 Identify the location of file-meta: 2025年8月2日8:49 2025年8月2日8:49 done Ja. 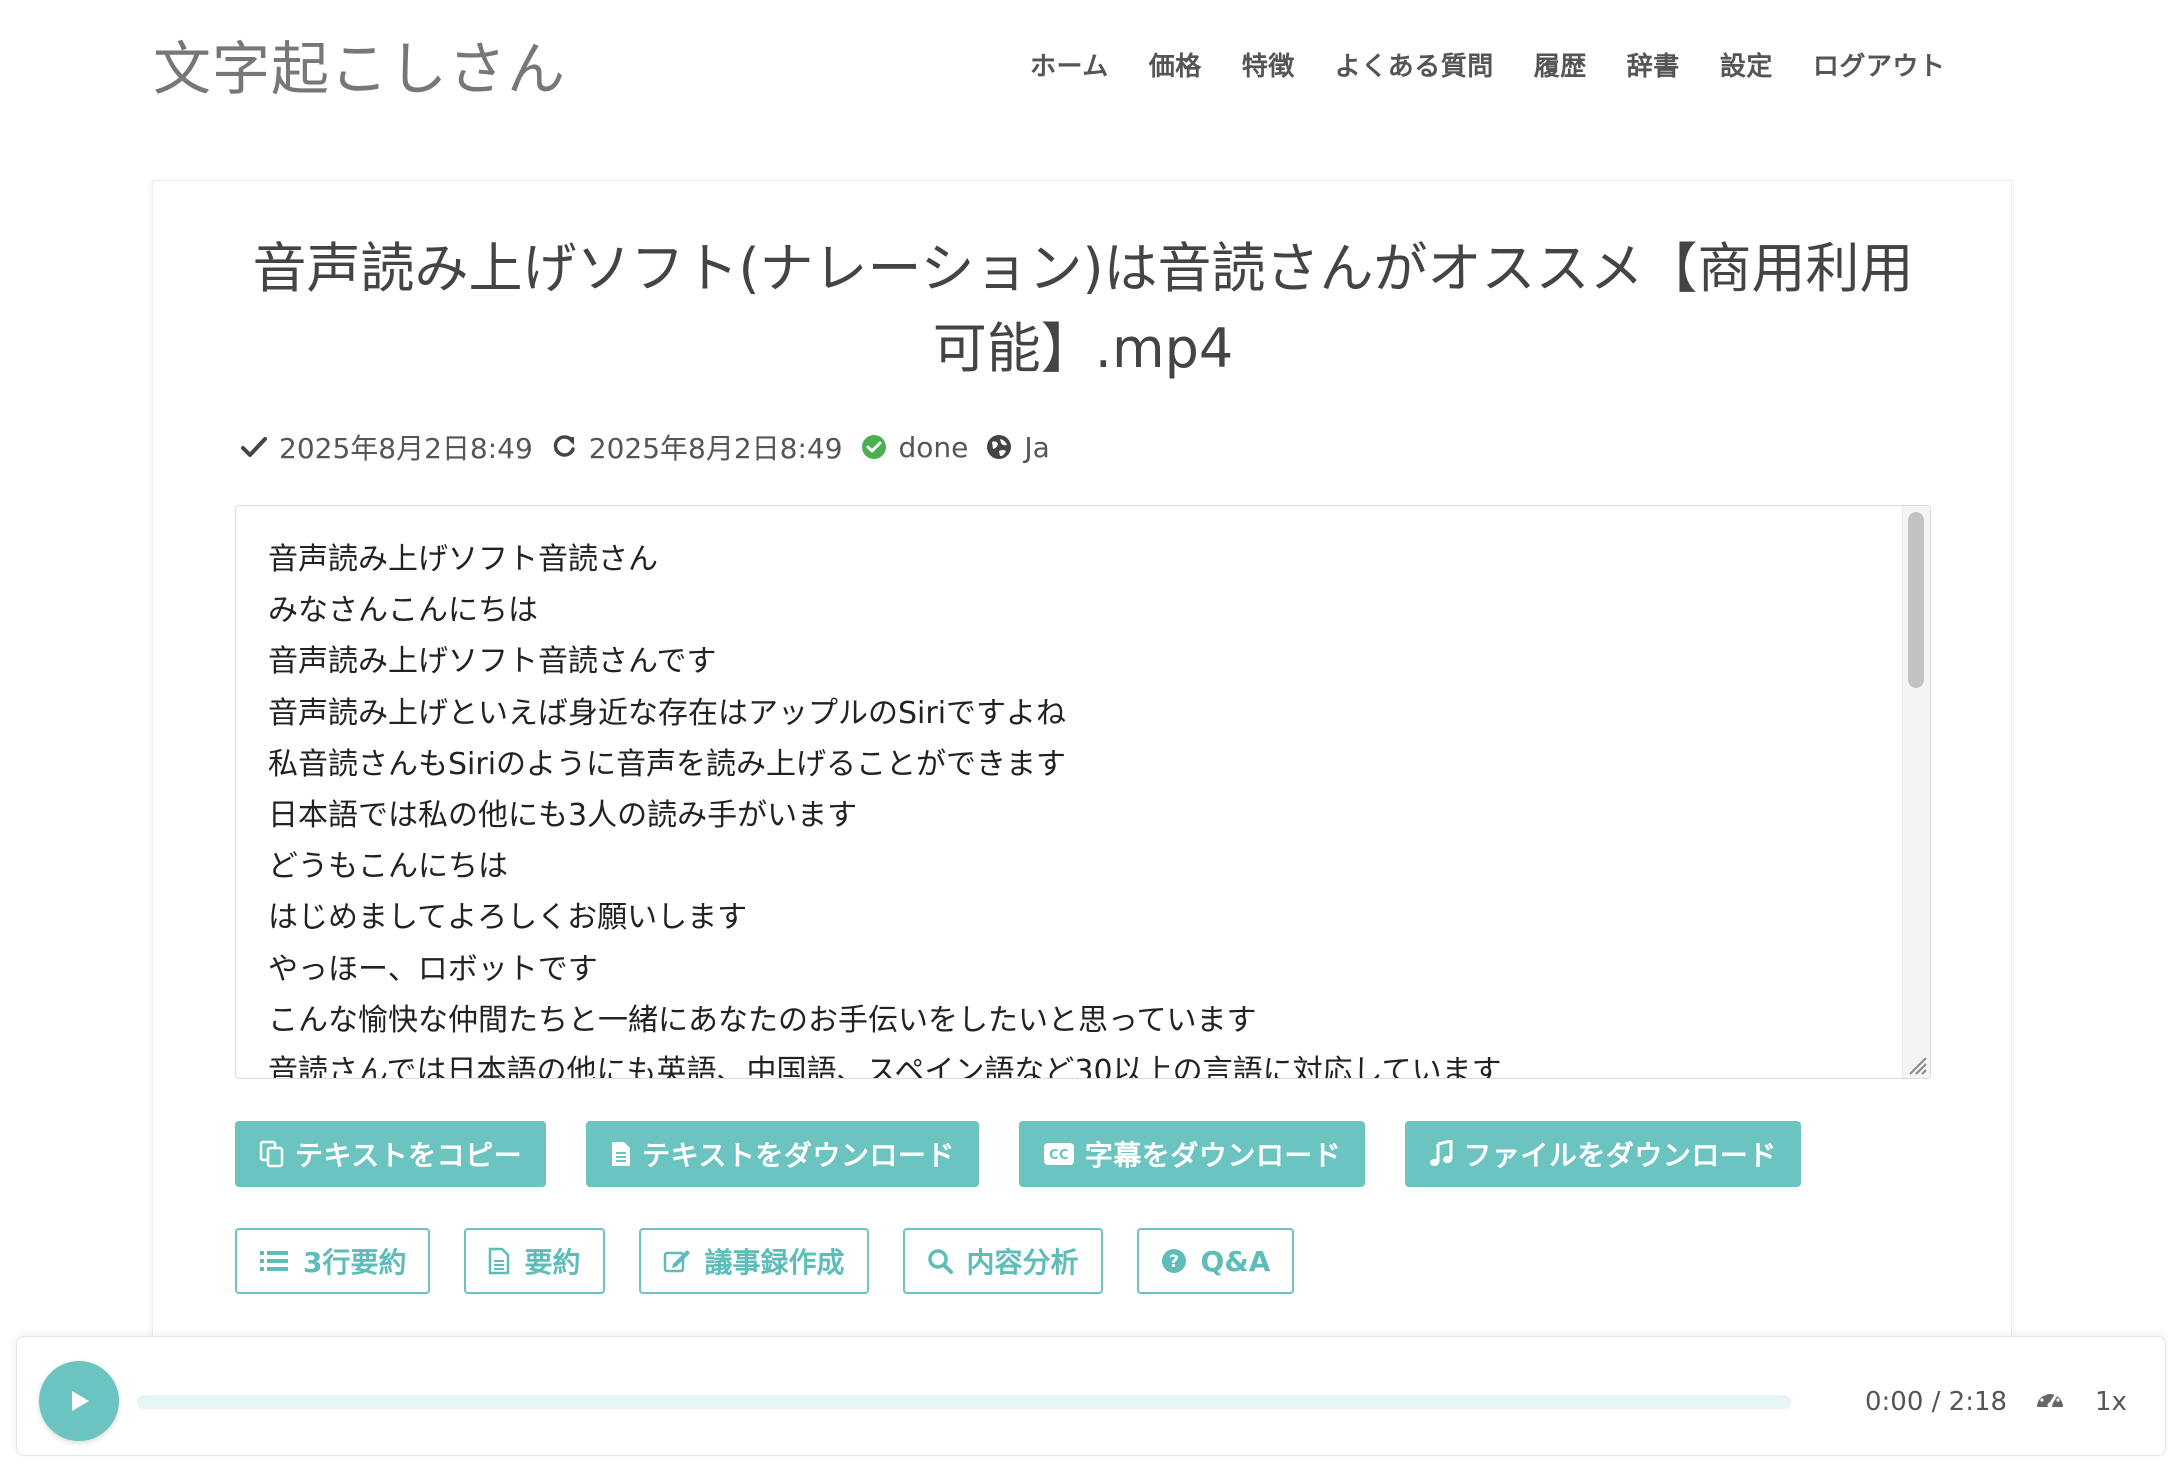
(650, 447).